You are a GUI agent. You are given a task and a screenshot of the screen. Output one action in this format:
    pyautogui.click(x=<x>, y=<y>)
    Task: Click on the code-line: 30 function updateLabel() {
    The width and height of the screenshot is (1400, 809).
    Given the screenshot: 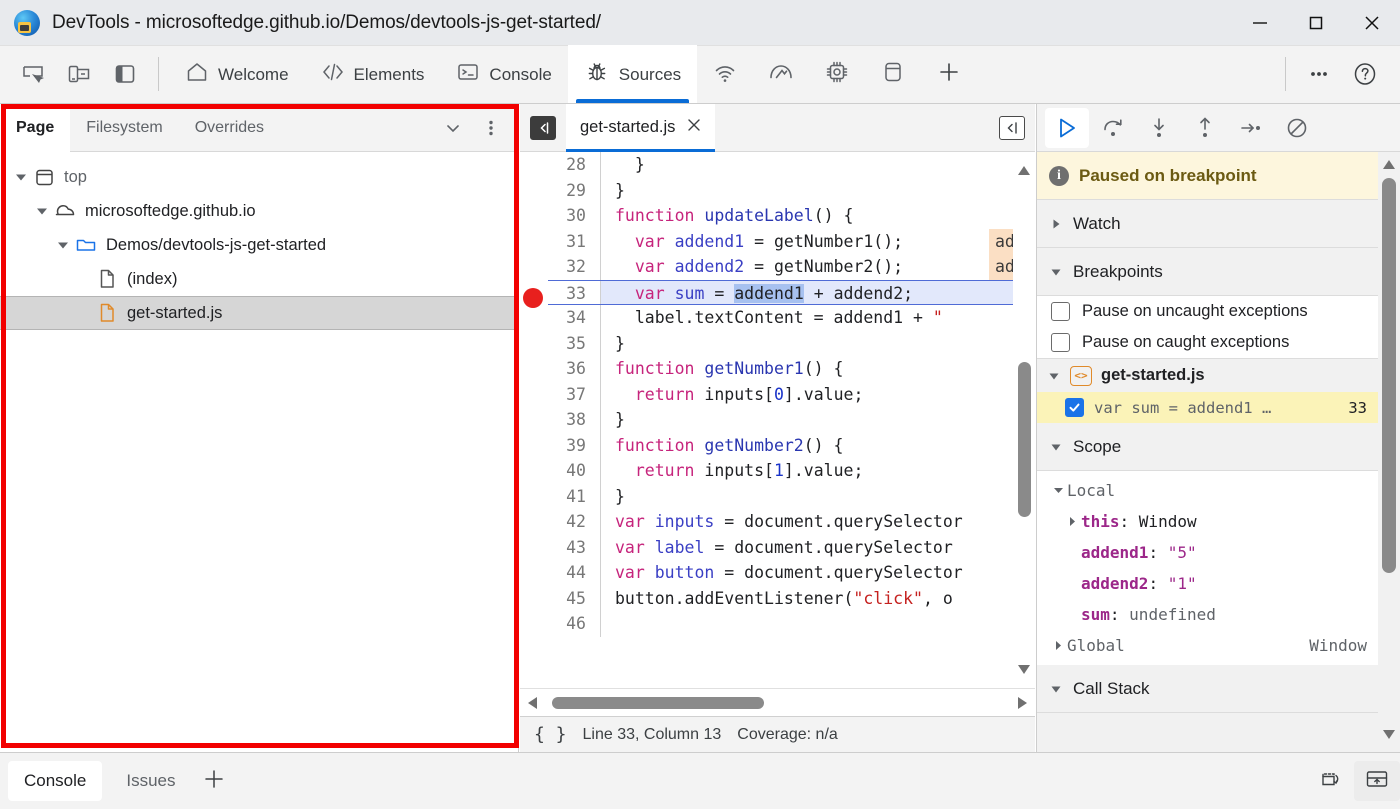 What is the action you would take?
    pyautogui.click(x=791, y=216)
    